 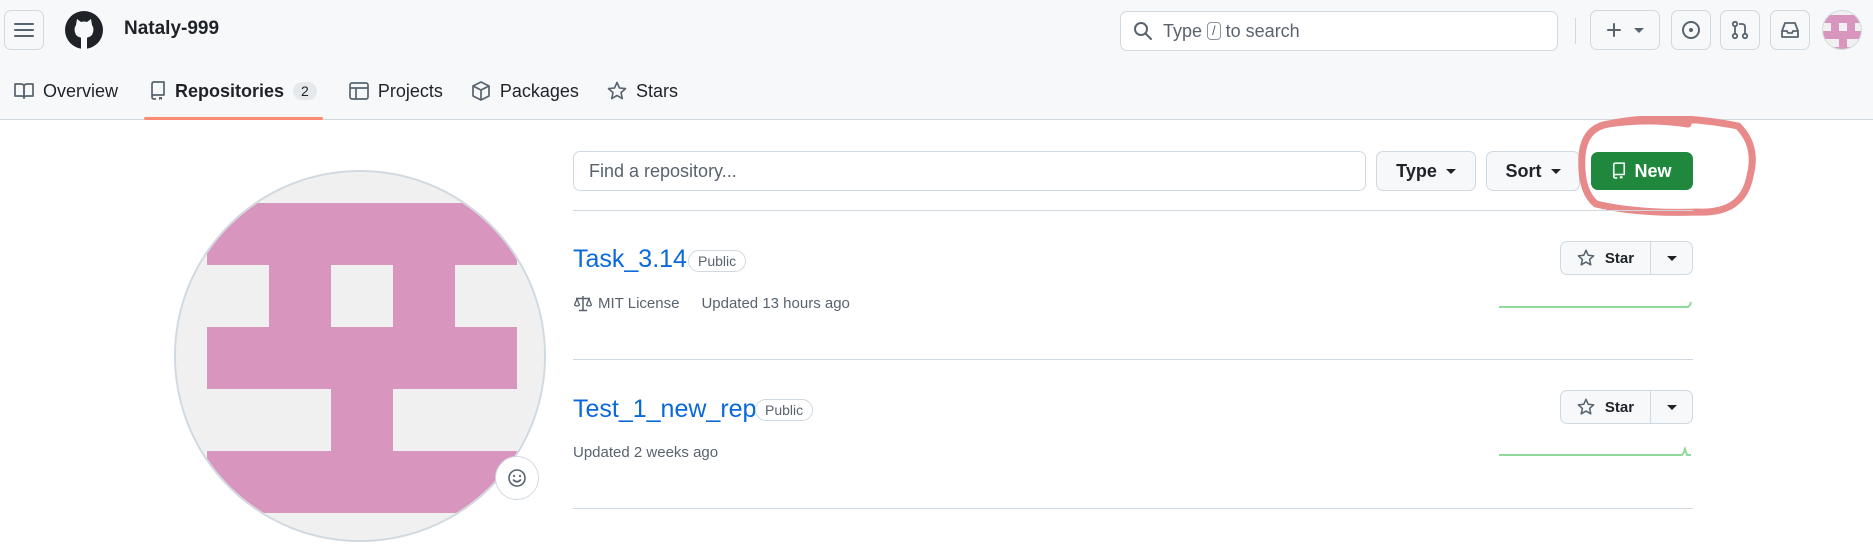 I want to click on create-new-button, so click(x=1625, y=30).